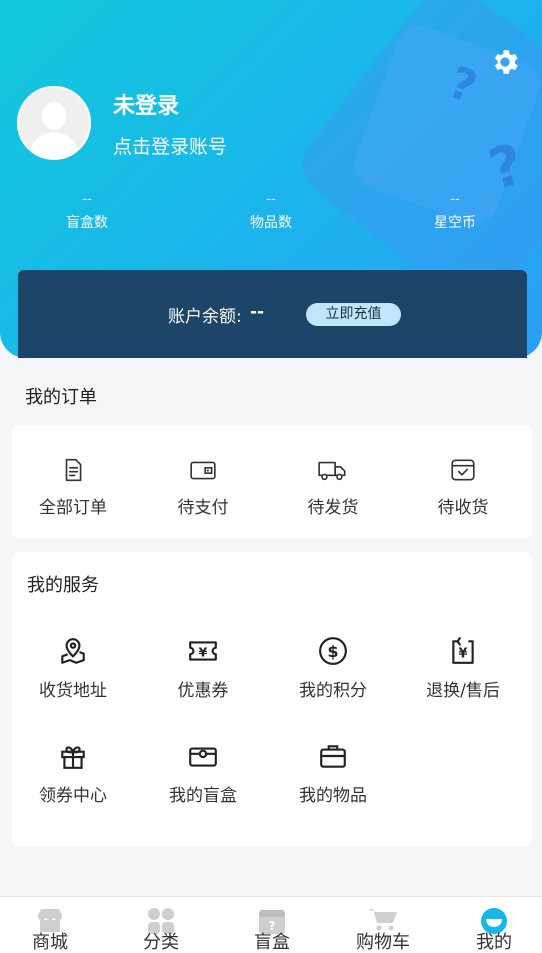 The width and height of the screenshot is (542, 953). What do you see at coordinates (332, 471) in the screenshot?
I see `truck-icon` at bounding box center [332, 471].